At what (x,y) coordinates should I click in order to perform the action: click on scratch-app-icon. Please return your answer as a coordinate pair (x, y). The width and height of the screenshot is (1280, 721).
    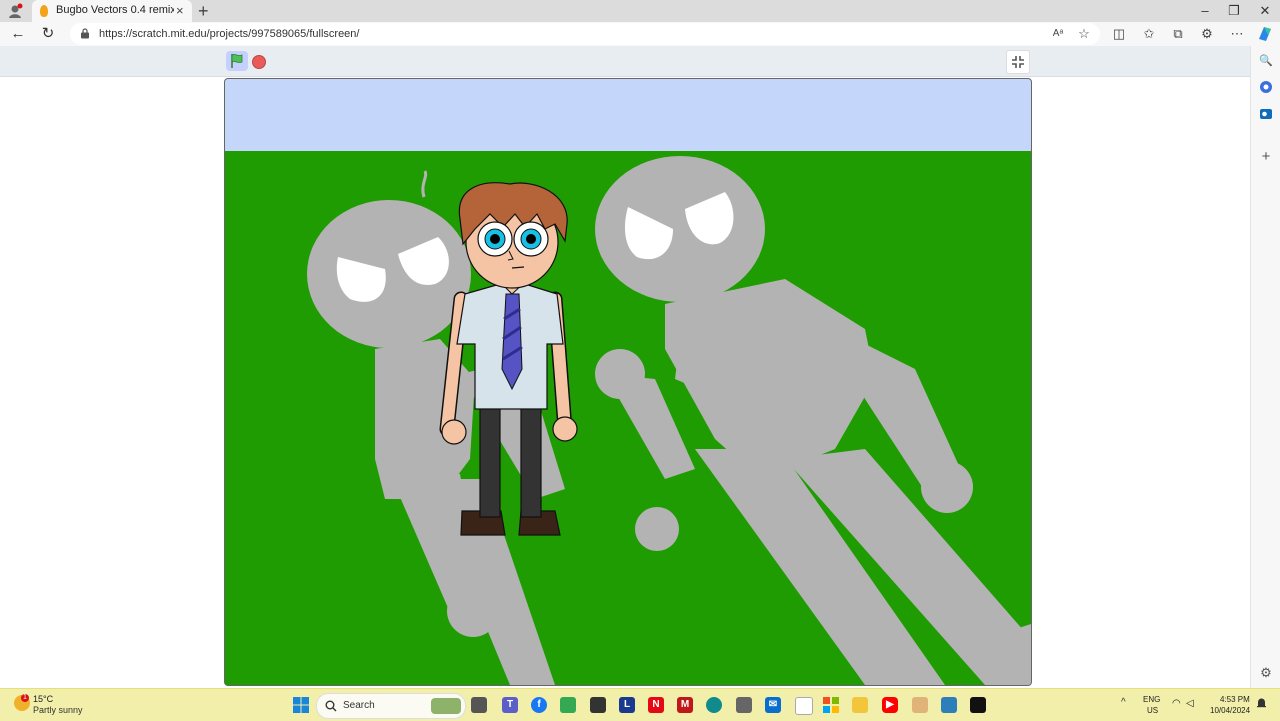
    Looking at the image, I should click on (920, 705).